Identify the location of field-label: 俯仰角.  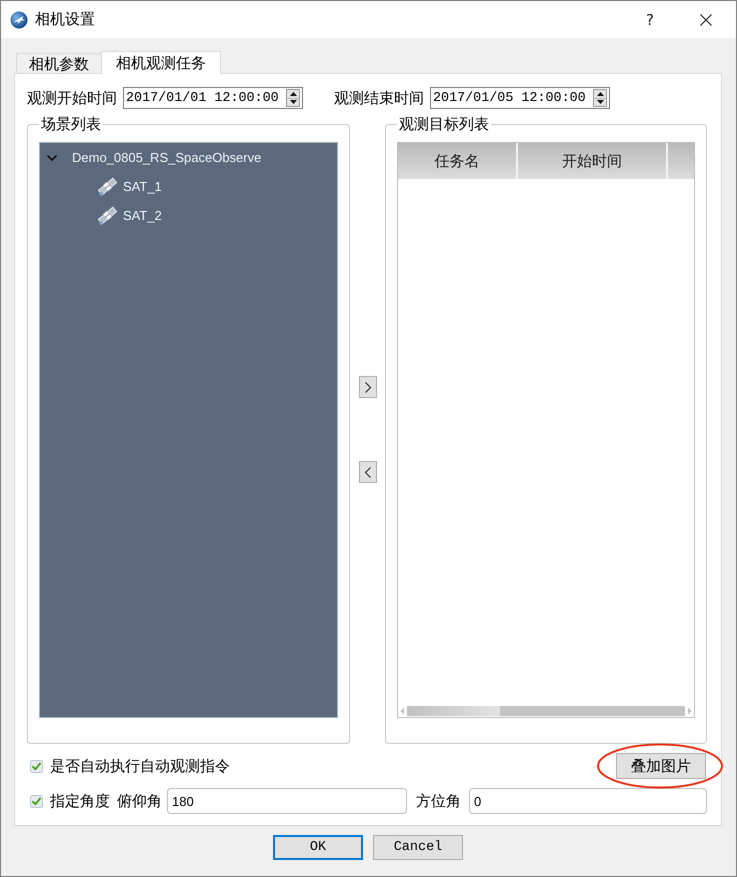
(139, 801).